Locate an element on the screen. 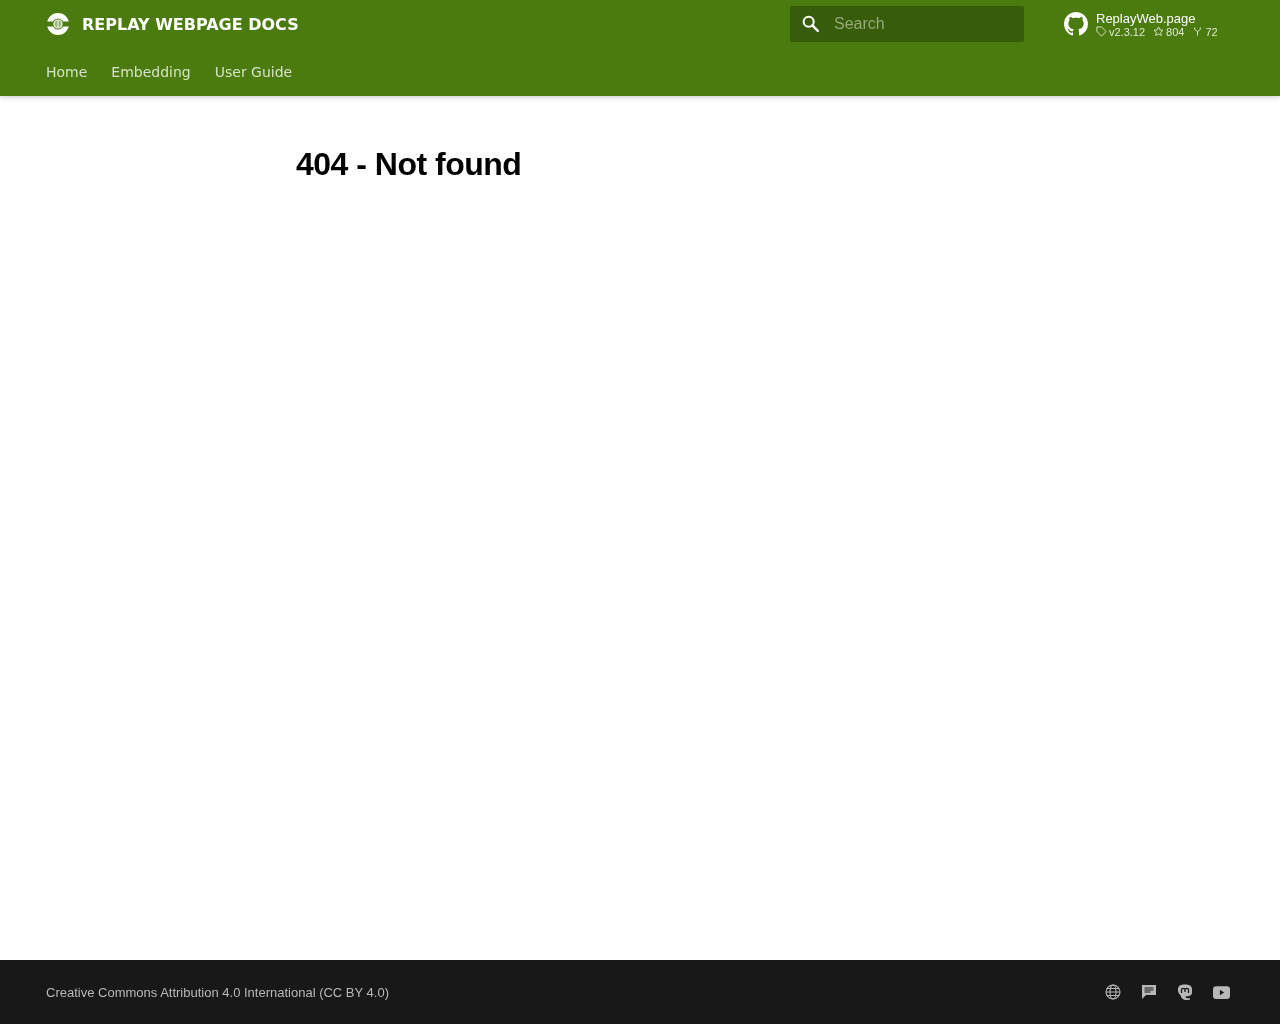 This screenshot has height=1024, width=1280. search-field: Search is located at coordinates (907, 24).